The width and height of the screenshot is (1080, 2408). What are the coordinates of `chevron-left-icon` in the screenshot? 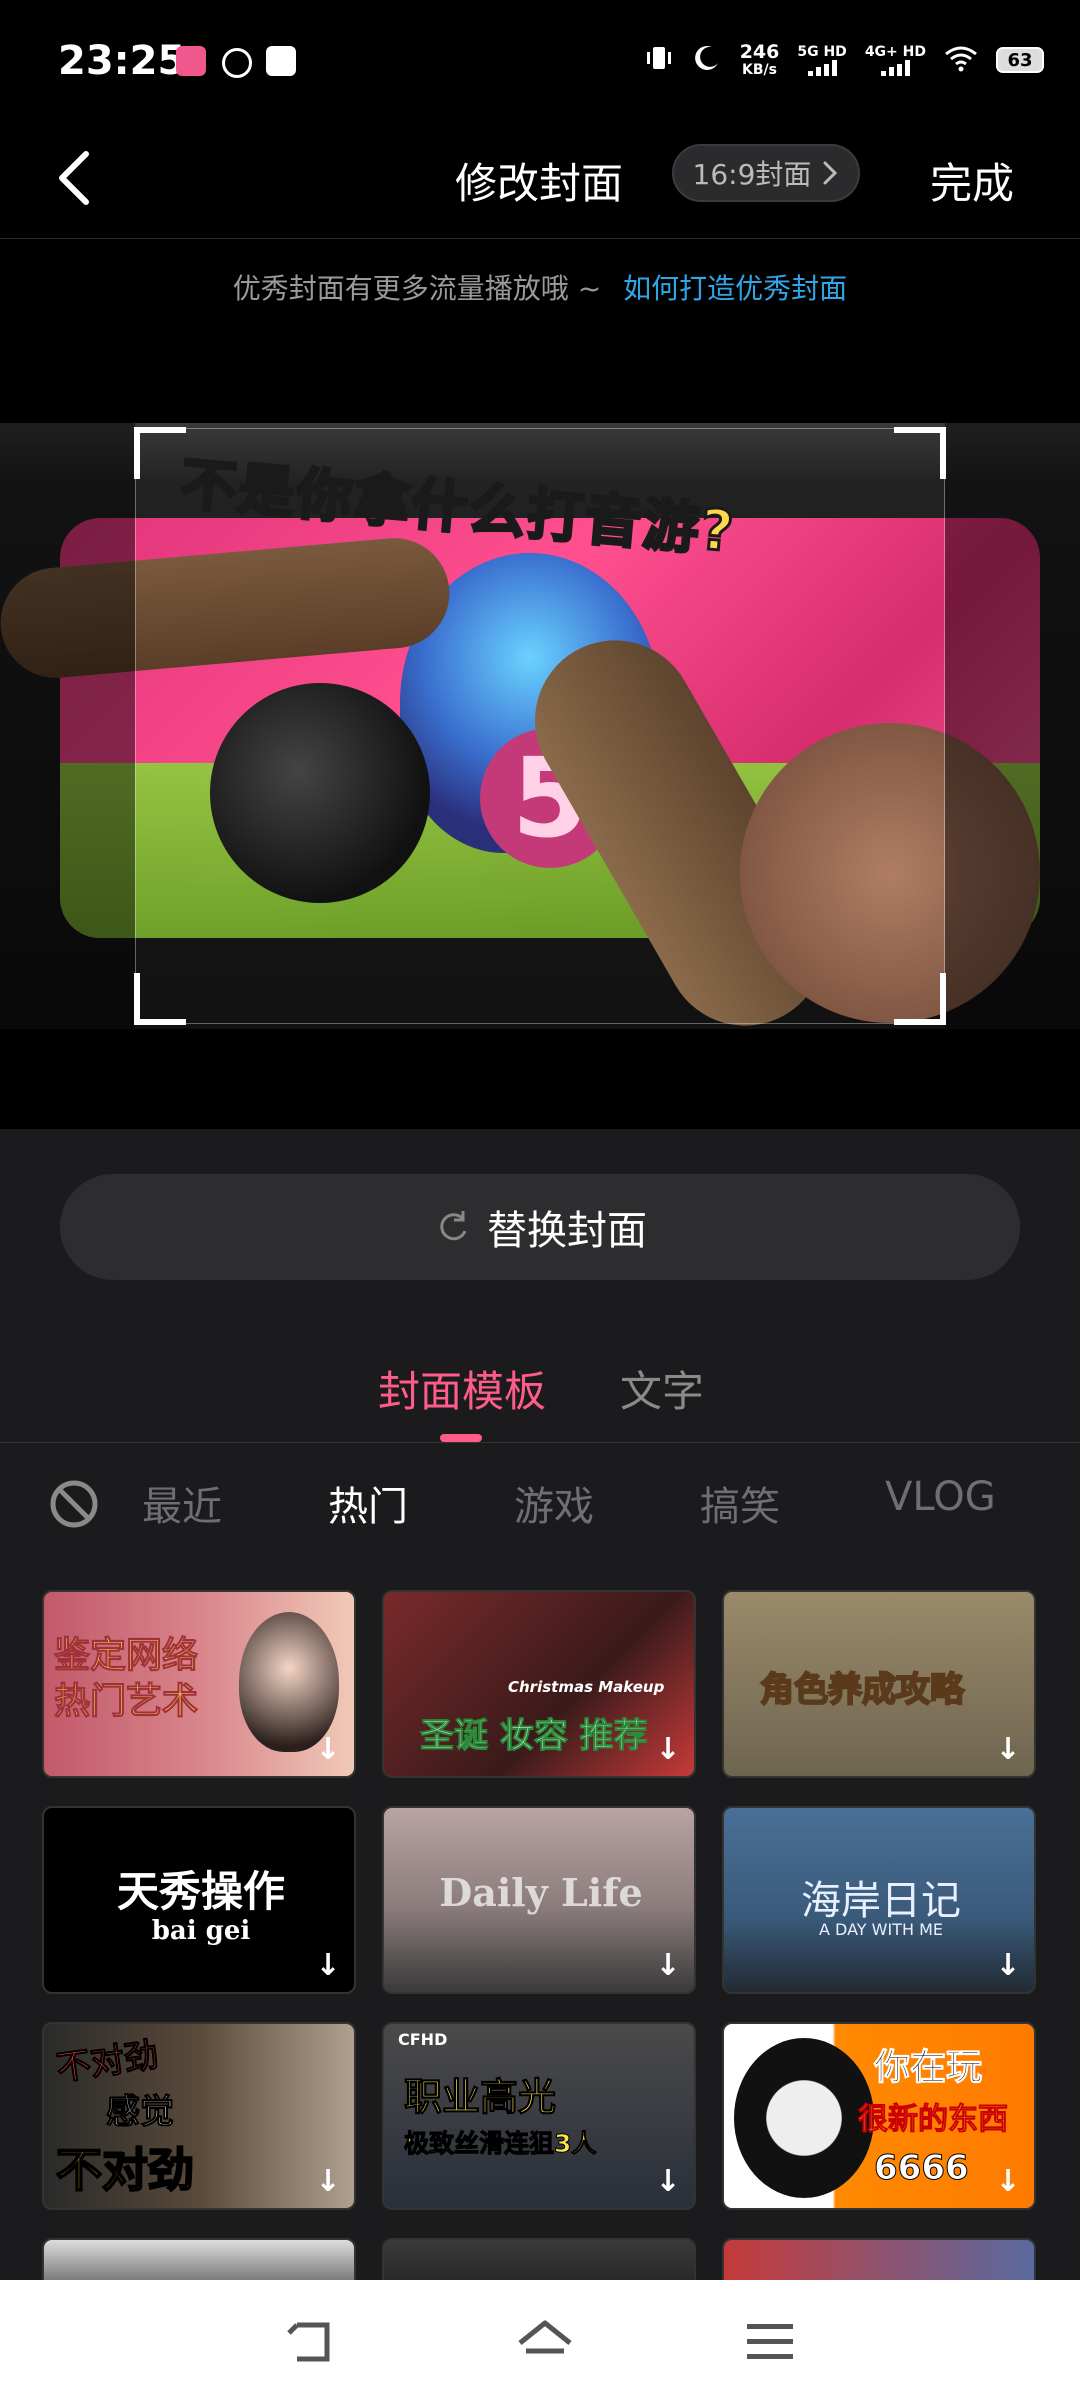 It's located at (74, 178).